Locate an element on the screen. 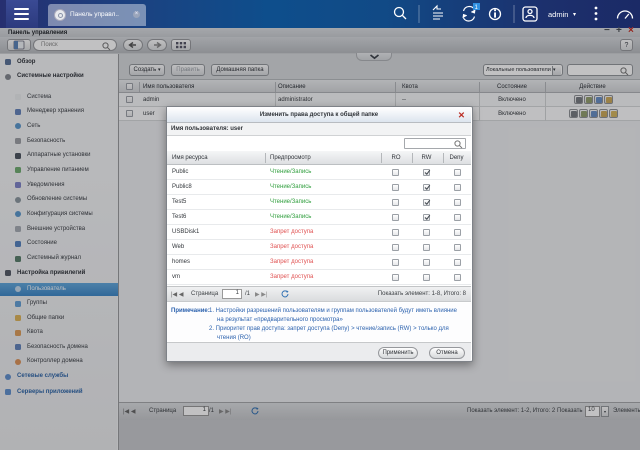  svg-text: admin is located at coordinates (558, 14).